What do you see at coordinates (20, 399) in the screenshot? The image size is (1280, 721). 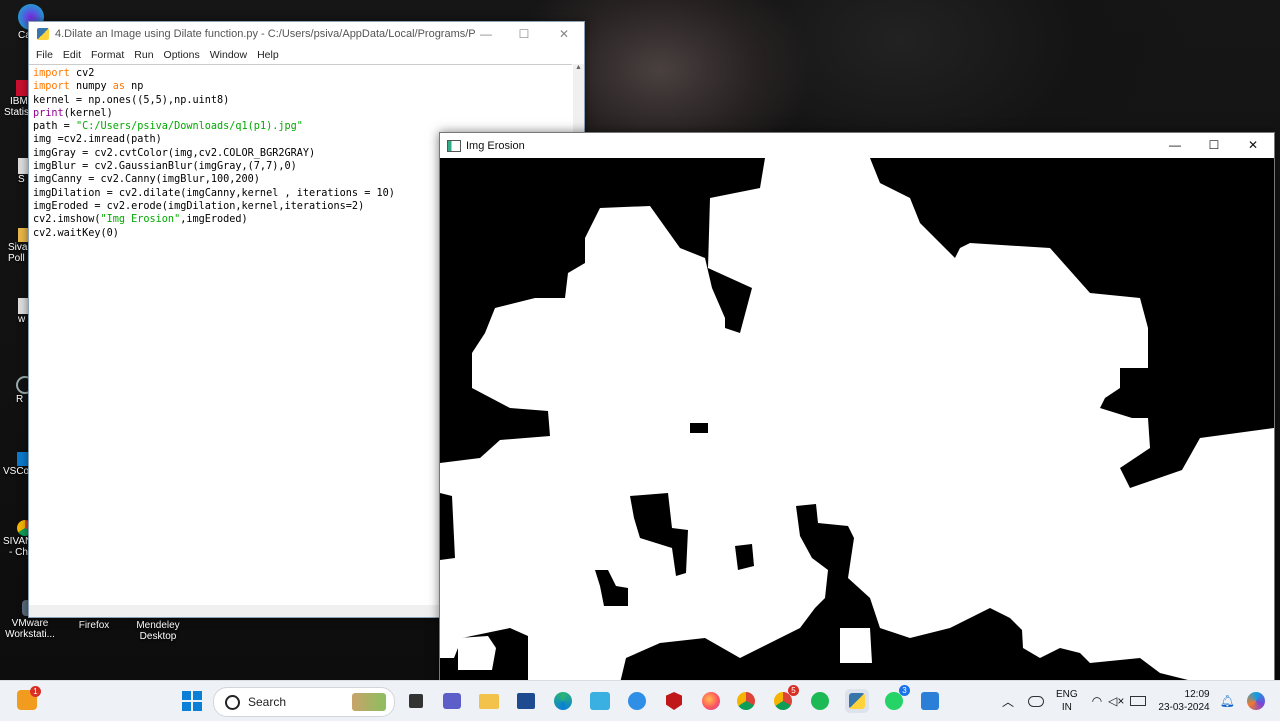 I see `desktop-icon-label: R` at bounding box center [20, 399].